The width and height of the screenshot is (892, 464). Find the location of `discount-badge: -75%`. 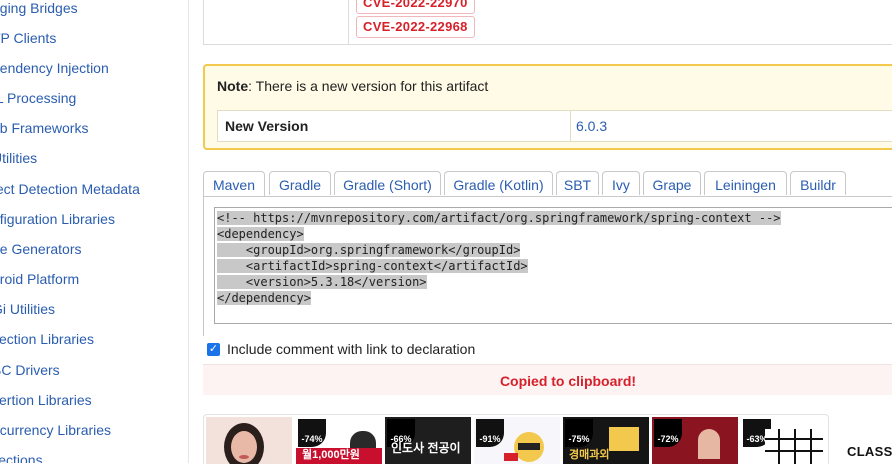

discount-badge: -75% is located at coordinates (579, 433).